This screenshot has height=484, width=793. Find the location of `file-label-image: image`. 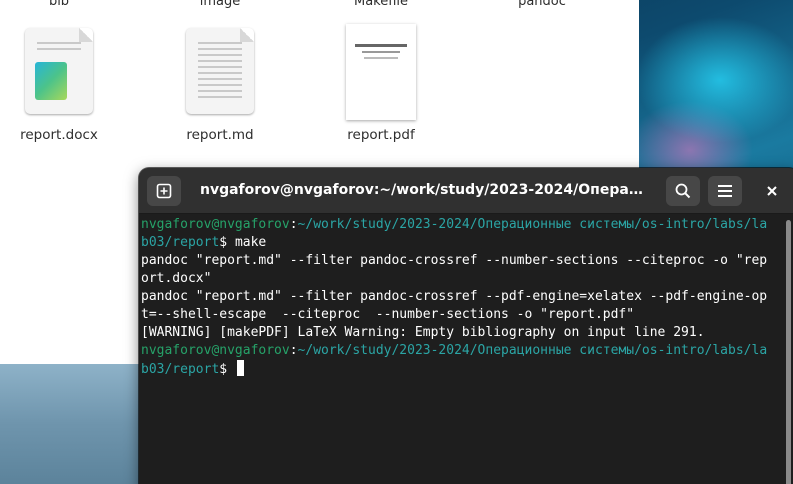

file-label-image: image is located at coordinates (220, 4).